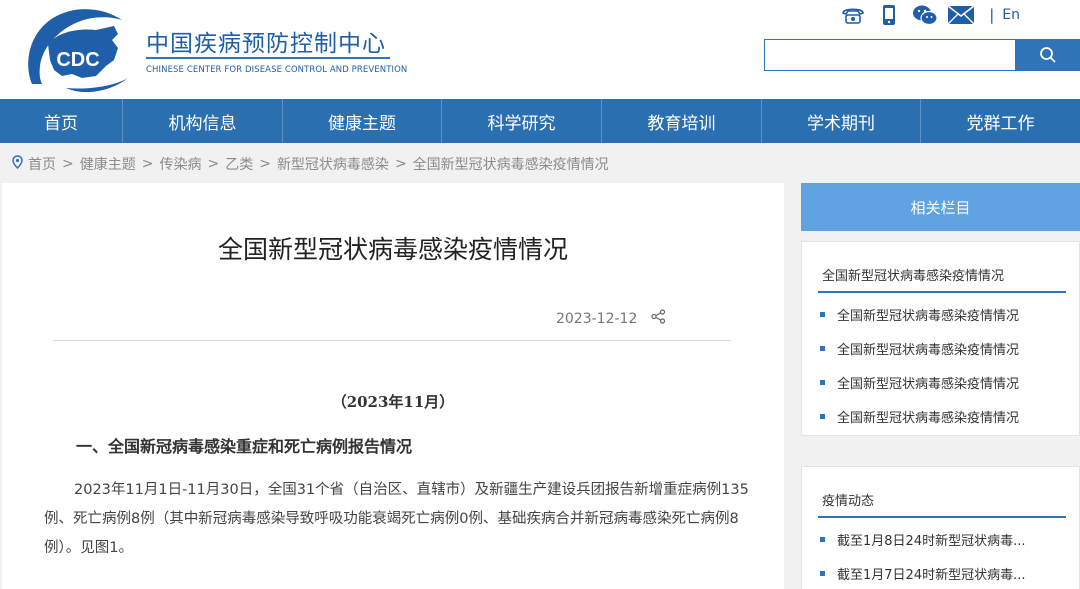 The image size is (1080, 589). I want to click on share-icon, so click(658, 318).